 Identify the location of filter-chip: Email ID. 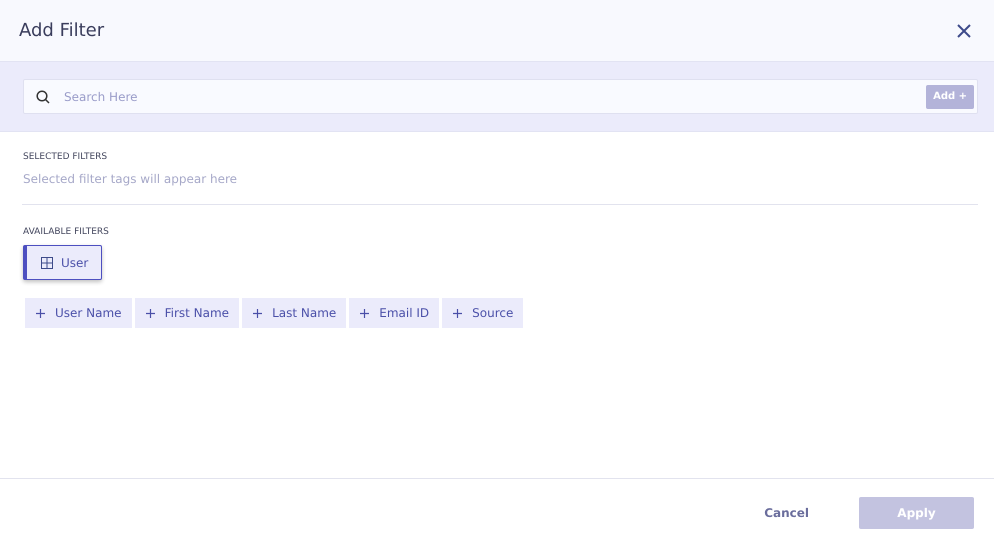
(394, 313).